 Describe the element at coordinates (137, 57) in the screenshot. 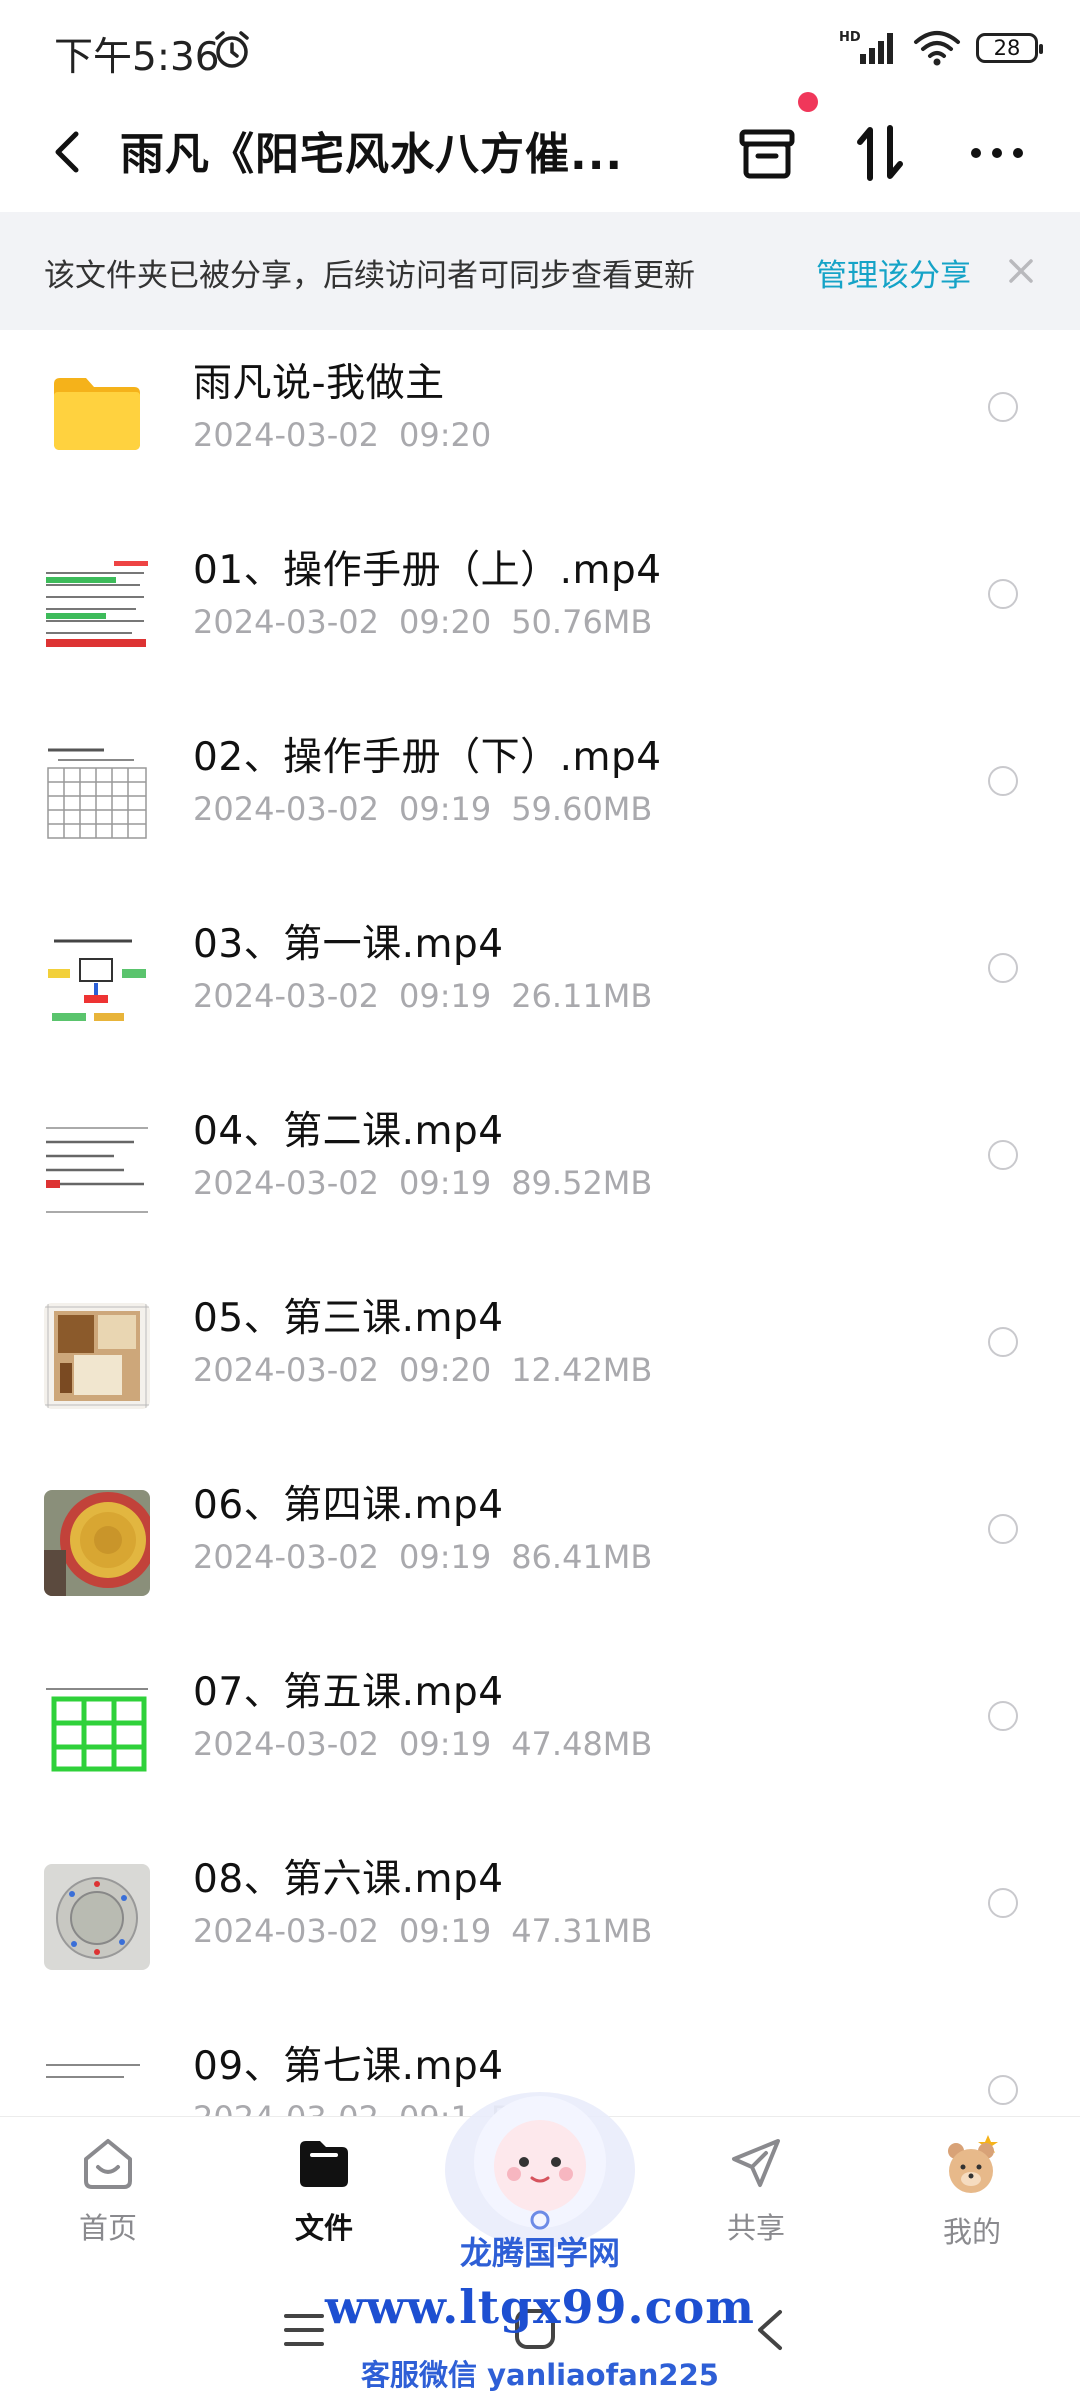

I see `status-time: 下午5:36` at that location.